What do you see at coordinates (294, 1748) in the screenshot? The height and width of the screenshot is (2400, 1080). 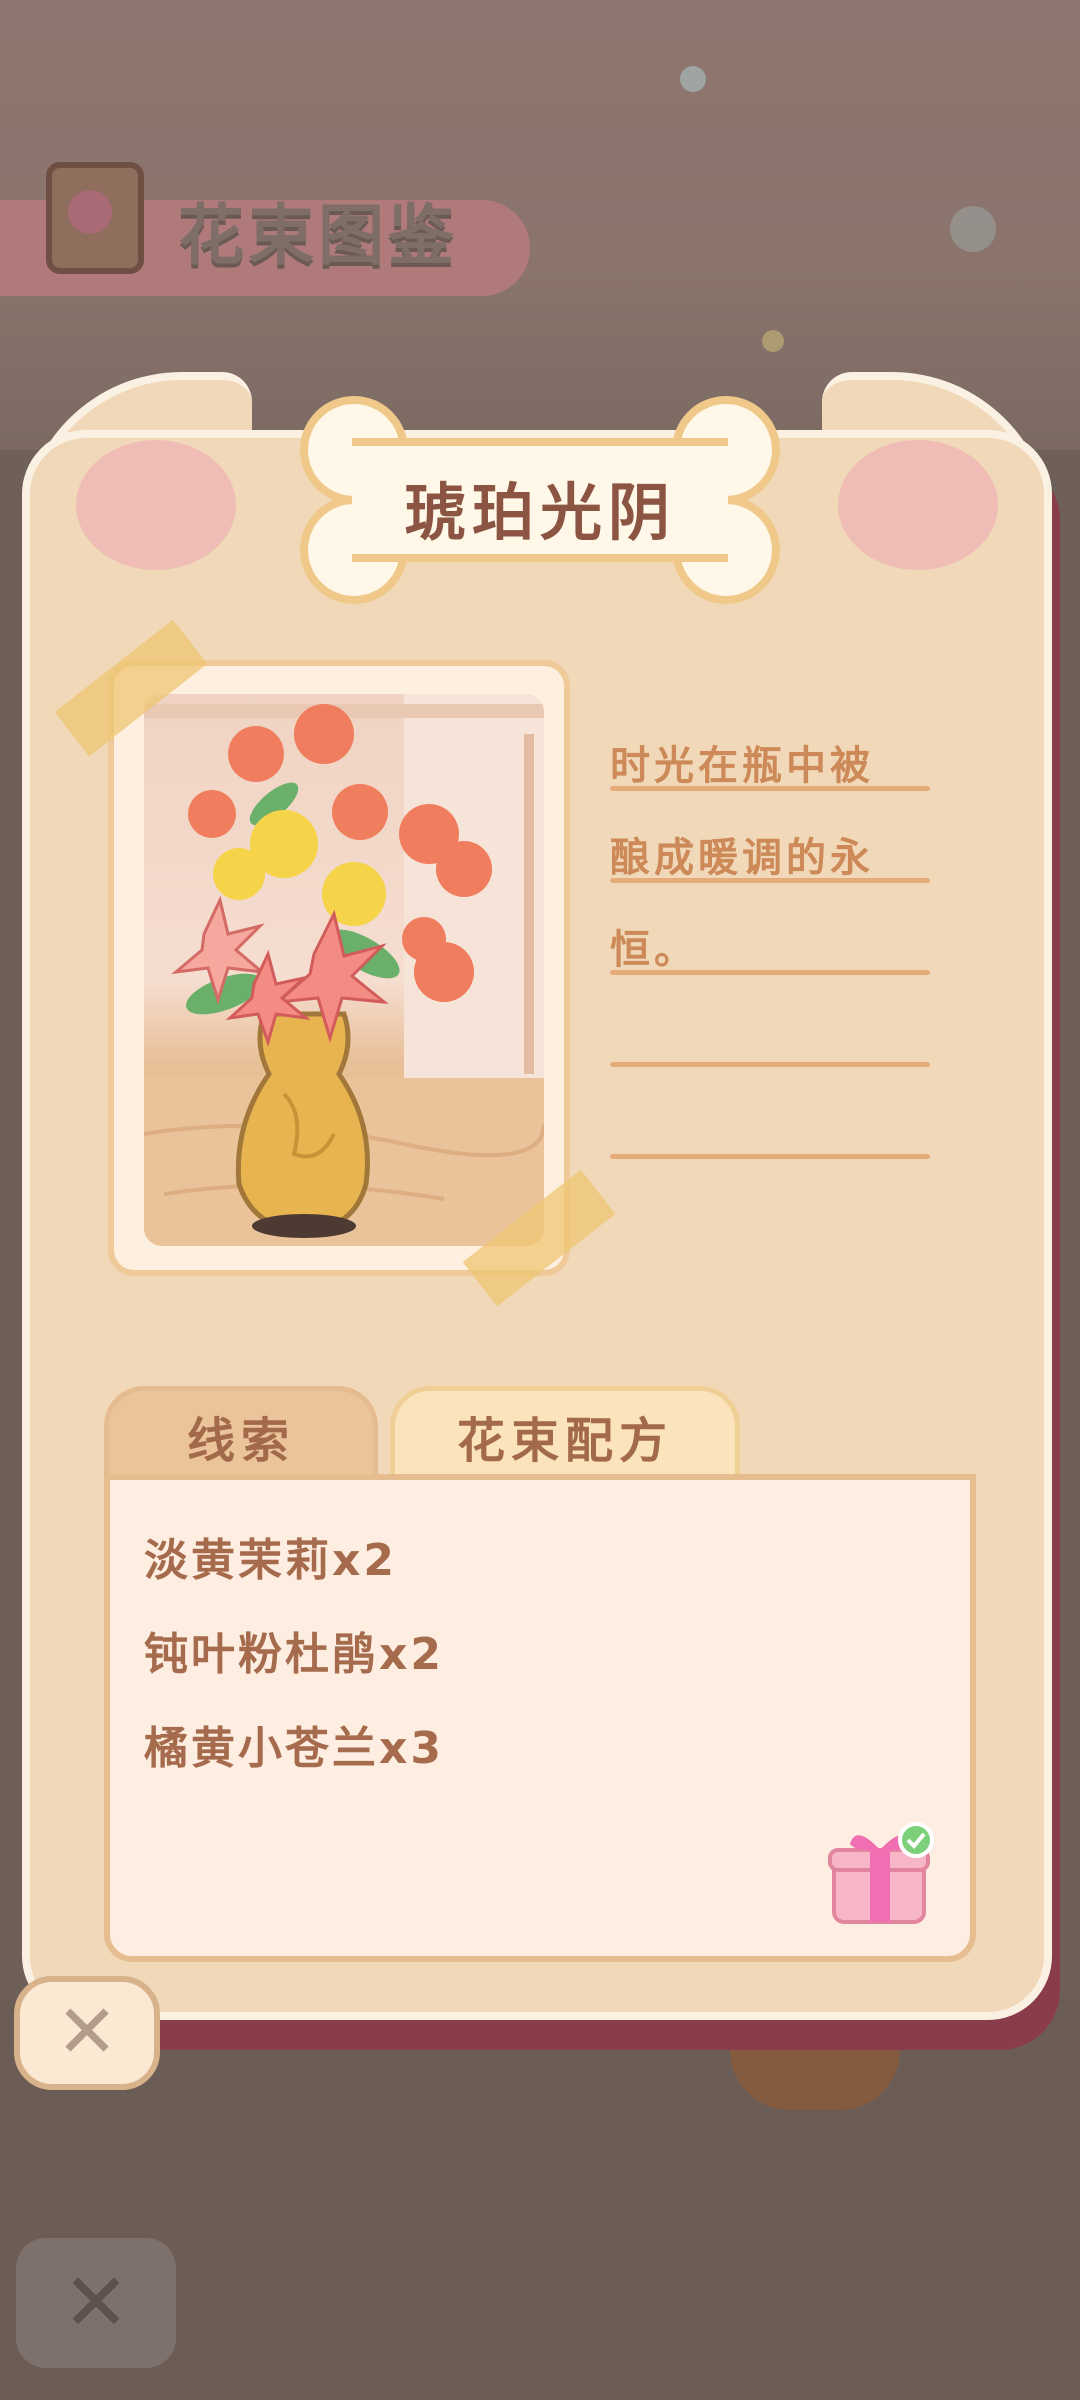 I see `ingredient-item: 橘黄小苍兰x3` at bounding box center [294, 1748].